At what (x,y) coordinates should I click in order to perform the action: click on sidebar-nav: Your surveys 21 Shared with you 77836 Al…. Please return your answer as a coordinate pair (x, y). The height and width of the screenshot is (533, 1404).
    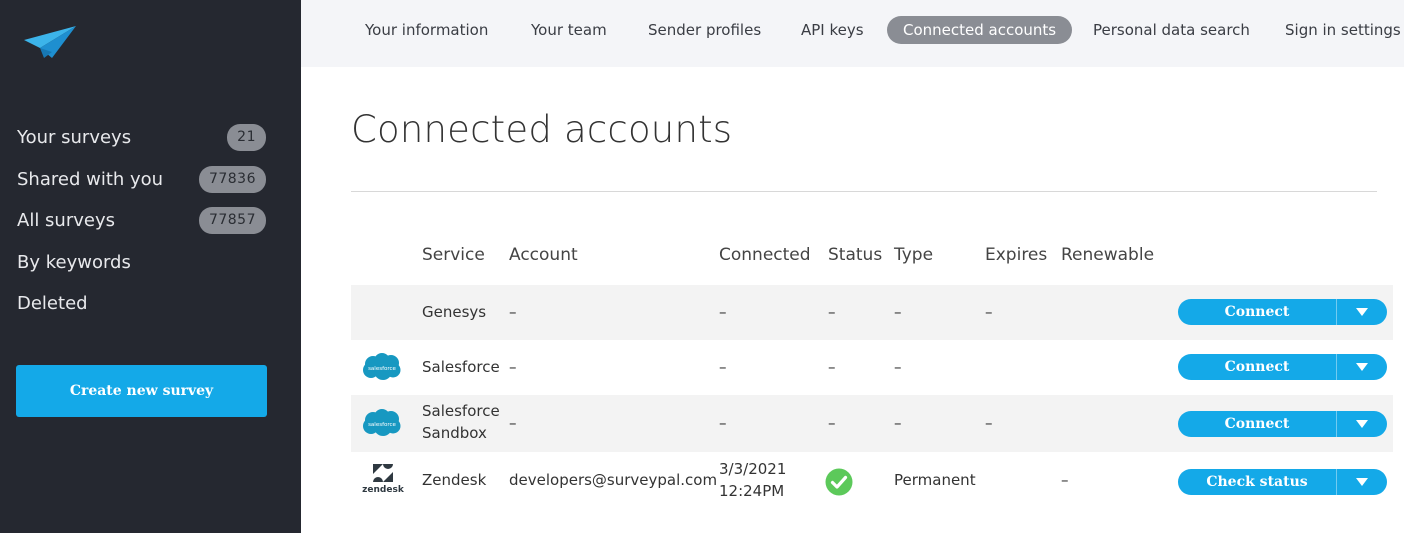
    Looking at the image, I should click on (150, 221).